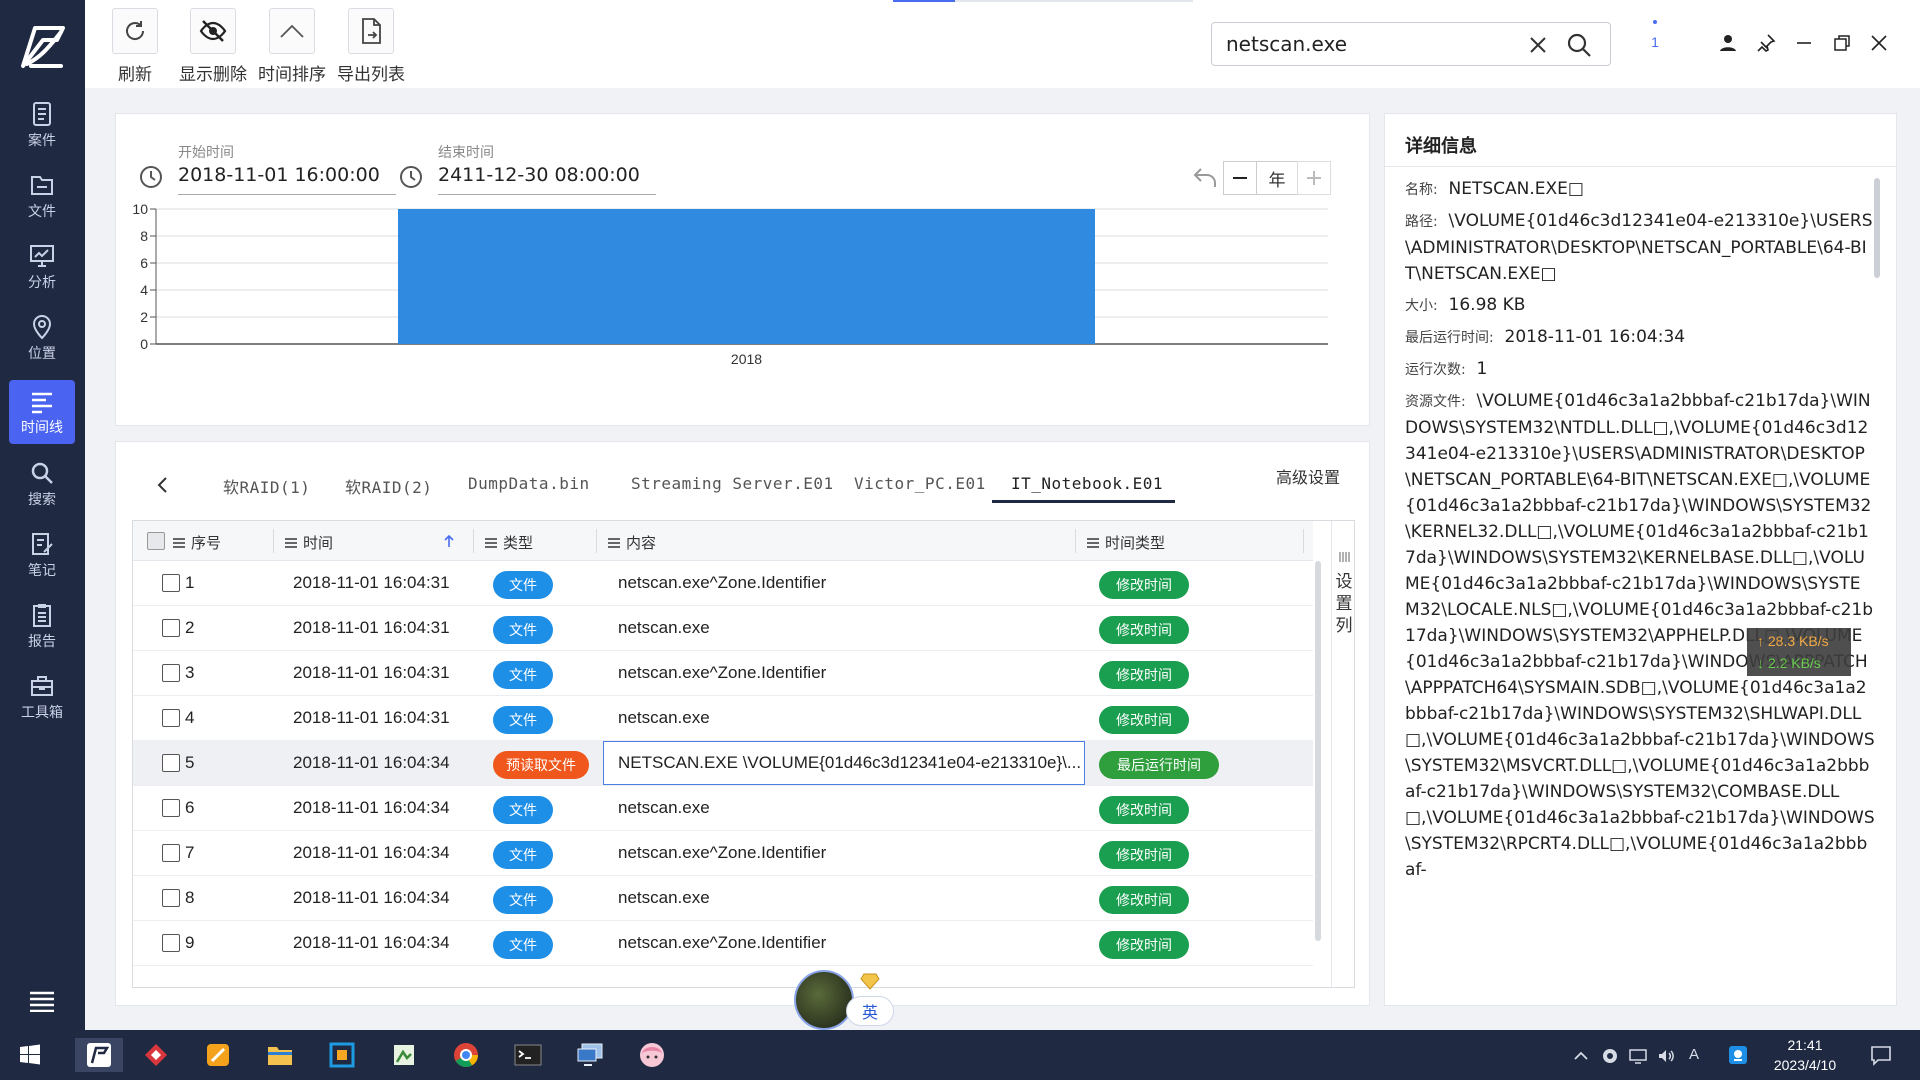  What do you see at coordinates (42, 196) in the screenshot?
I see `sidebar-item-file: 文件` at bounding box center [42, 196].